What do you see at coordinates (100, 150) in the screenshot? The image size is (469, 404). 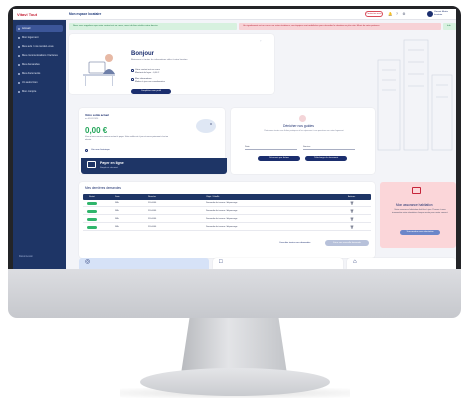 I see `history-link: Voir mon historique` at bounding box center [100, 150].